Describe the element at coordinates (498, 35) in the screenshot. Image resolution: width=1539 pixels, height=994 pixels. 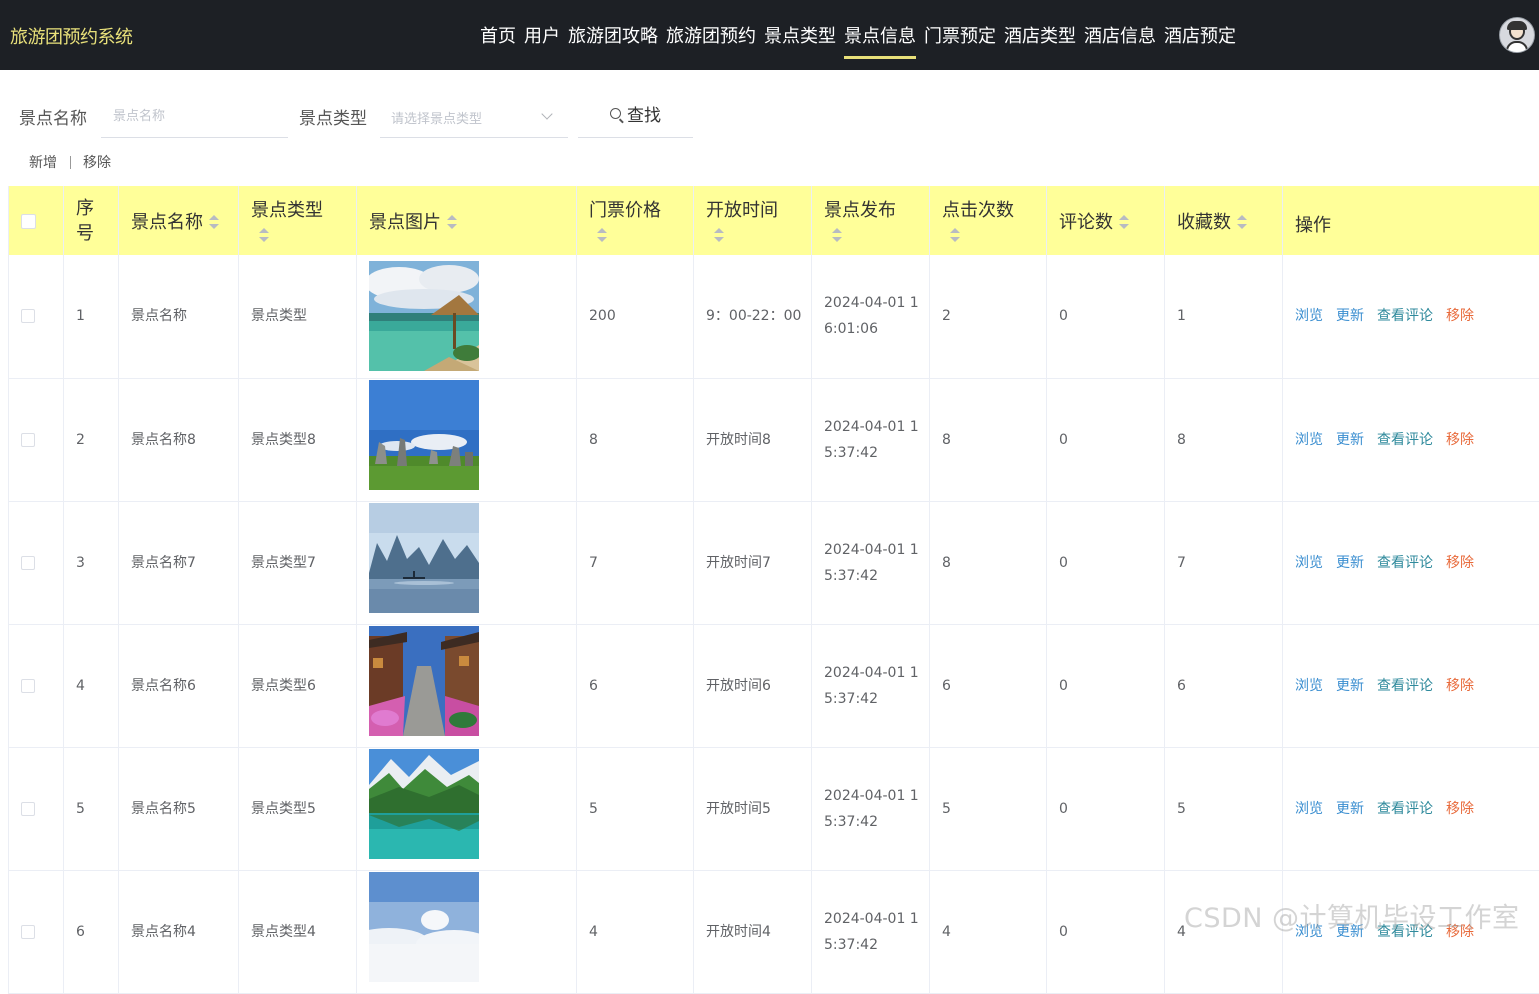
I see `nav-home: 首页` at that location.